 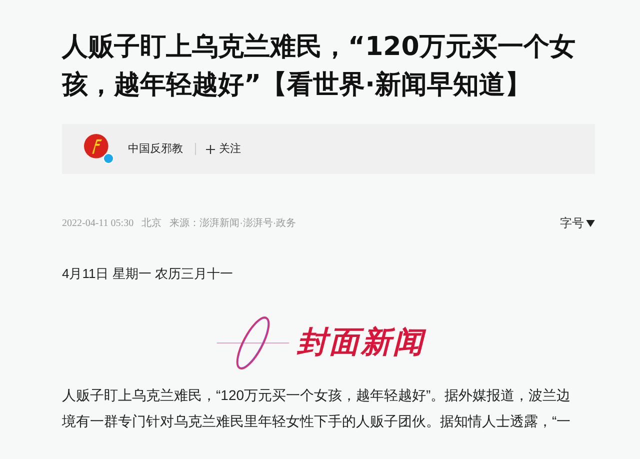 What do you see at coordinates (590, 223) in the screenshot?
I see `caret-icon` at bounding box center [590, 223].